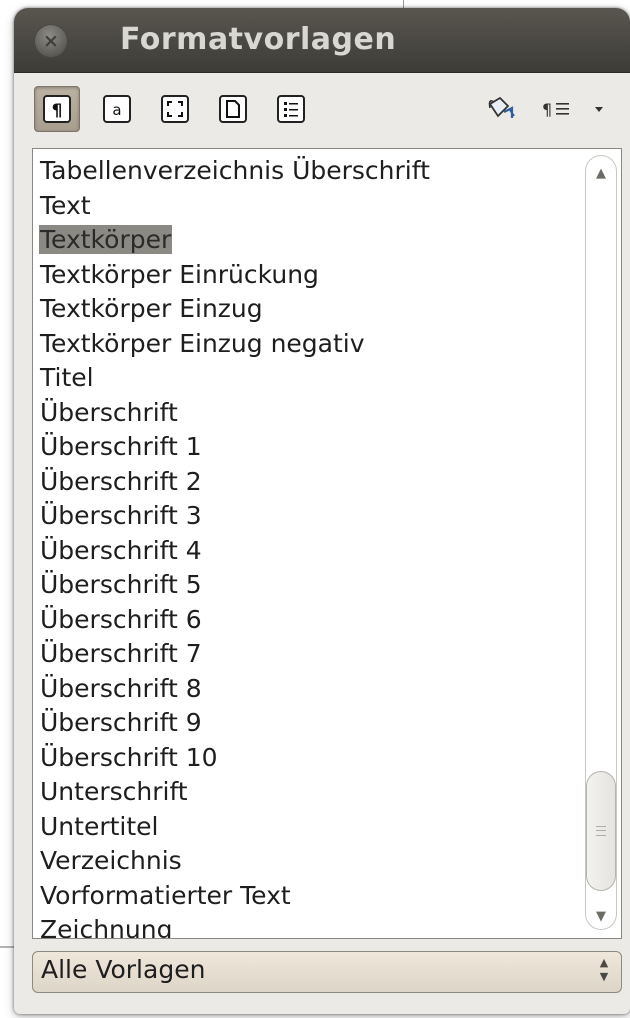  I want to click on list-styles-icon, so click(291, 109).